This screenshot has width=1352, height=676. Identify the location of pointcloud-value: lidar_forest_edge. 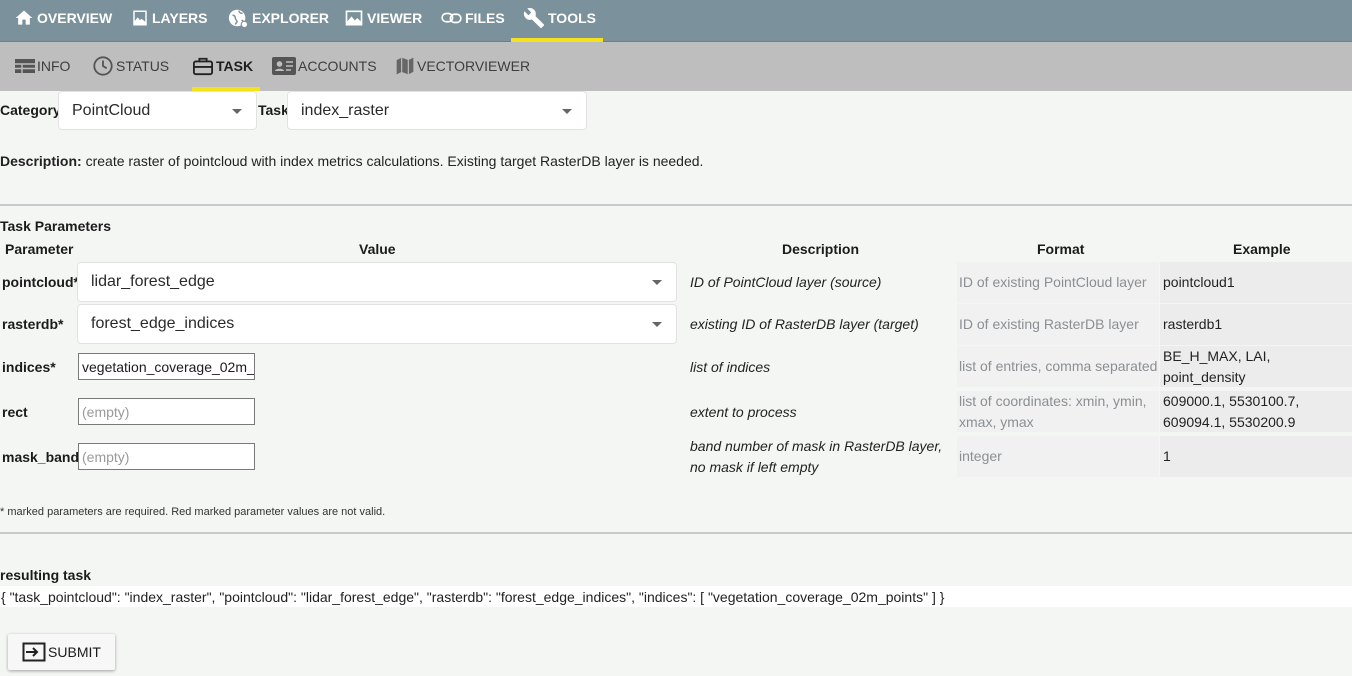
(153, 281).